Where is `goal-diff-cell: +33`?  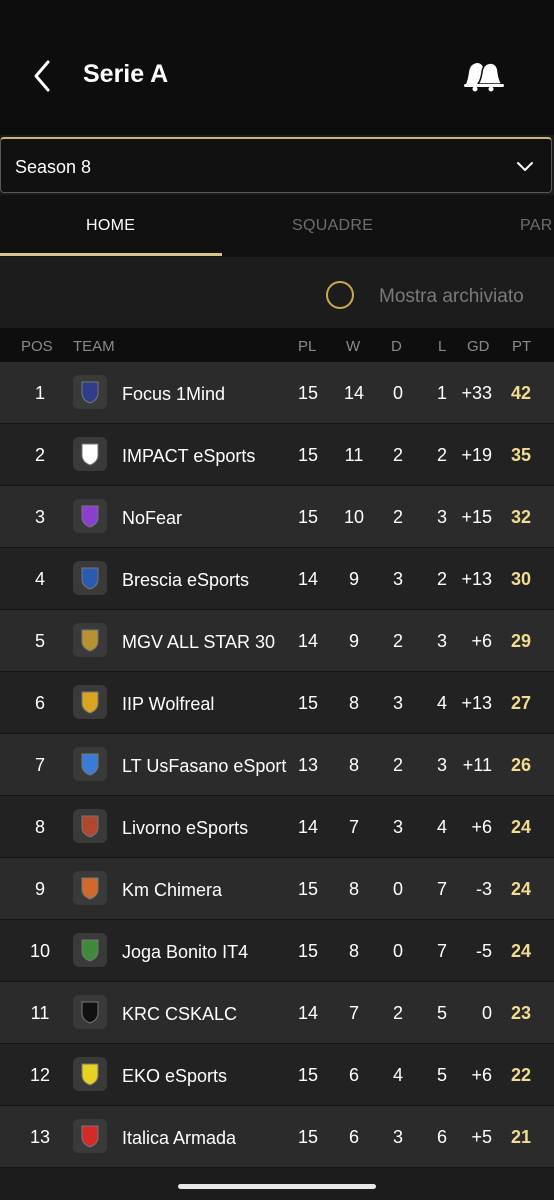 goal-diff-cell: +33 is located at coordinates (476, 393).